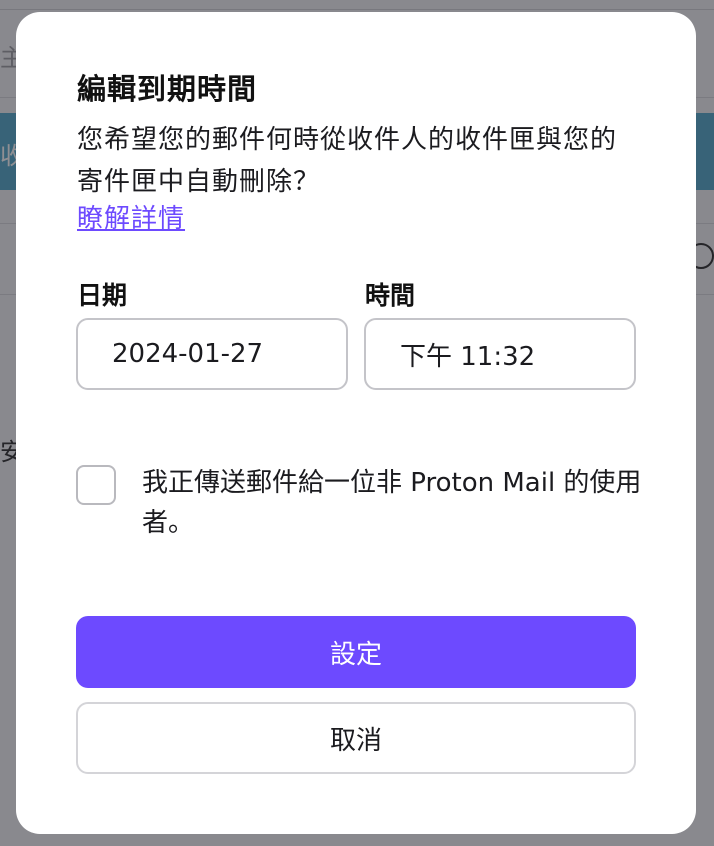 This screenshot has width=714, height=846. I want to click on learn-more-link: 瞭解詳情, so click(131, 219).